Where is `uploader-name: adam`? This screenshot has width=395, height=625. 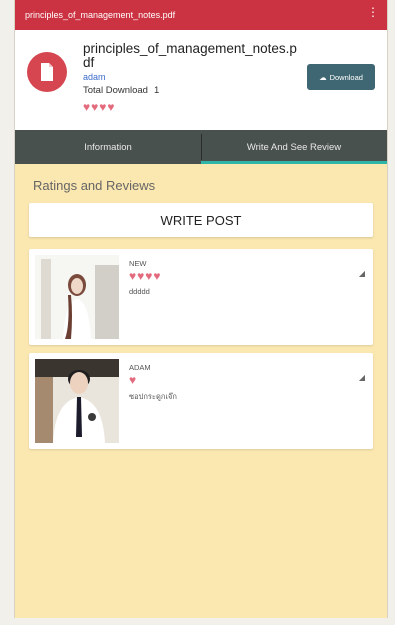
uploader-name: adam is located at coordinates (94, 77).